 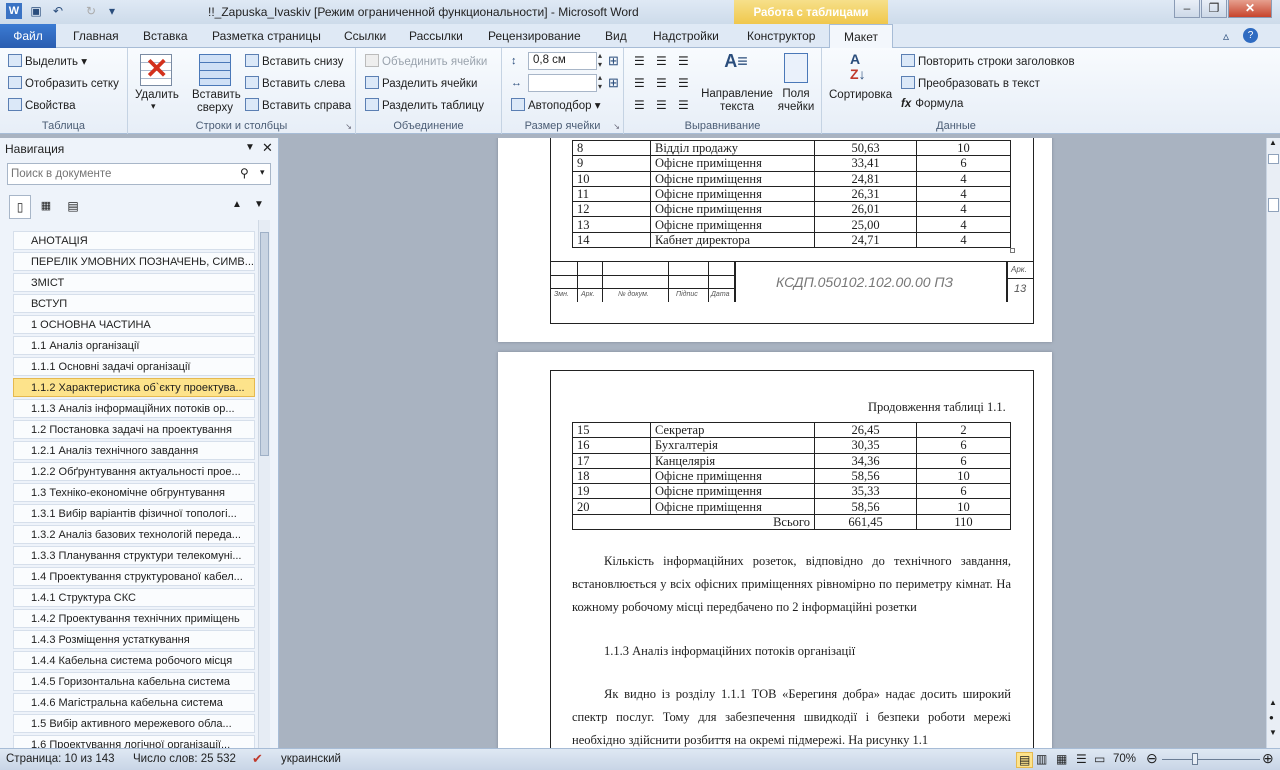 What do you see at coordinates (1273, 205) in the screenshot?
I see `scroll-thumb` at bounding box center [1273, 205].